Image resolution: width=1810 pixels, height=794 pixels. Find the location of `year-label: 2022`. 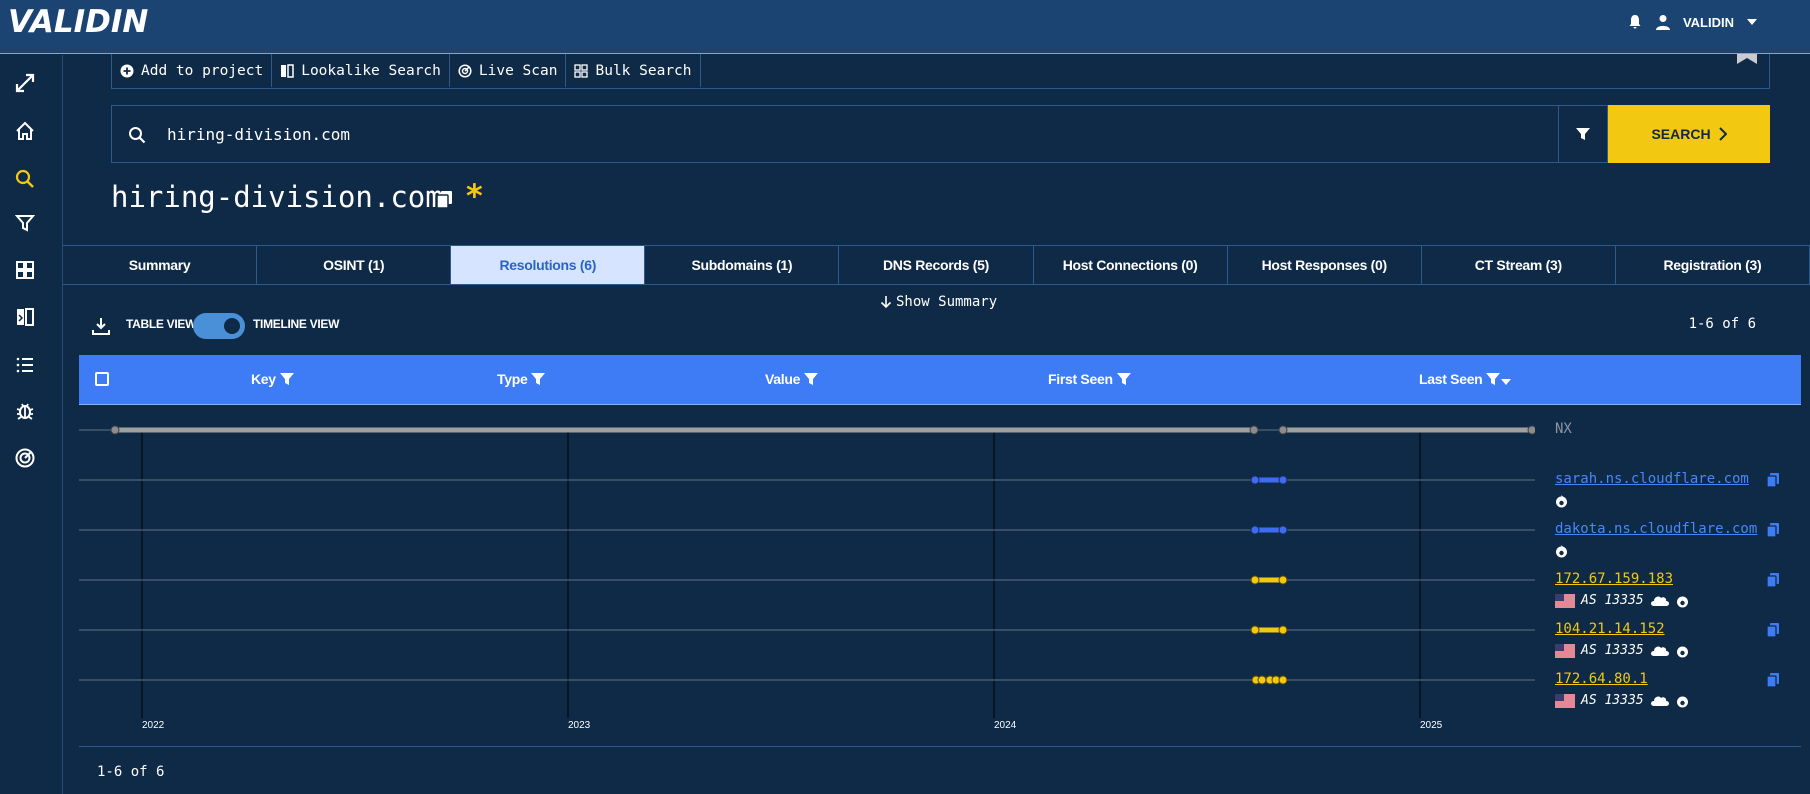

year-label: 2022 is located at coordinates (153, 725).